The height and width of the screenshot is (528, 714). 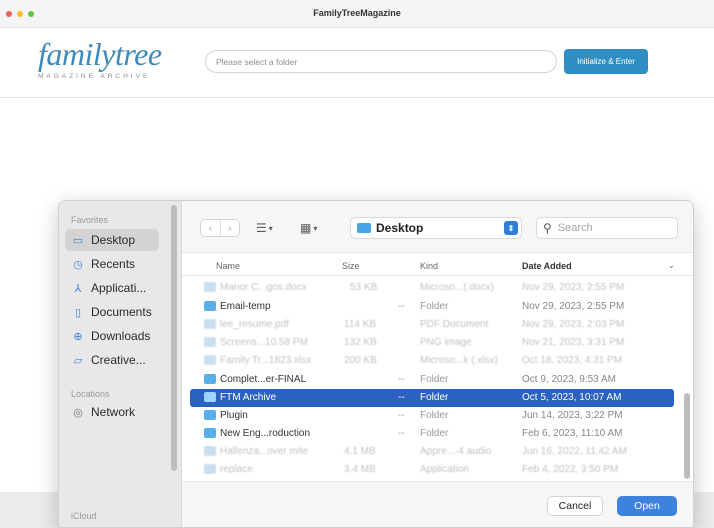 What do you see at coordinates (687, 436) in the screenshot?
I see `list-scrollbar` at bounding box center [687, 436].